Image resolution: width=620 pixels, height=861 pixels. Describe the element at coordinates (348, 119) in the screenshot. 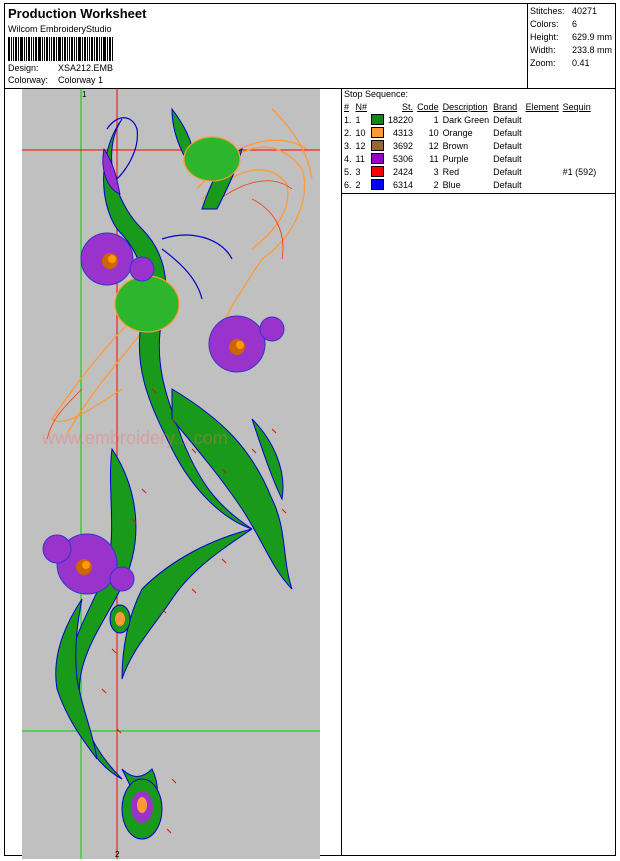

I see `row-index: 1.` at that location.